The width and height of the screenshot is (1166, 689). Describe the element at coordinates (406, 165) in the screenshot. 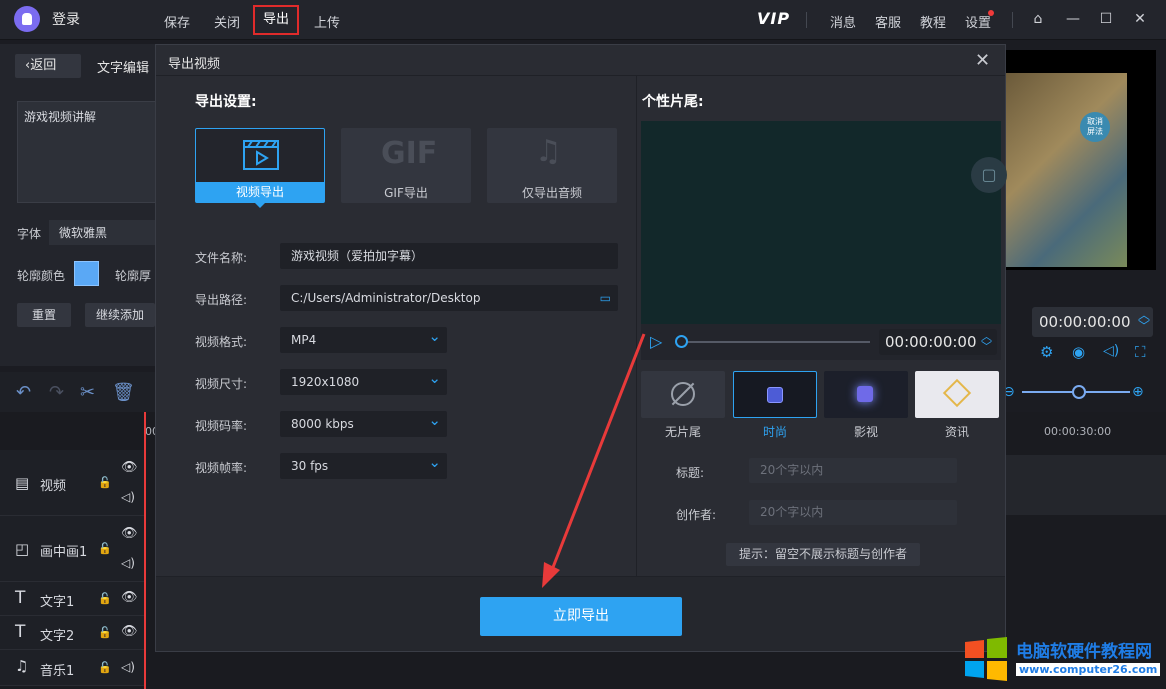

I see `mode-gif-export: GIF GIF导出` at that location.